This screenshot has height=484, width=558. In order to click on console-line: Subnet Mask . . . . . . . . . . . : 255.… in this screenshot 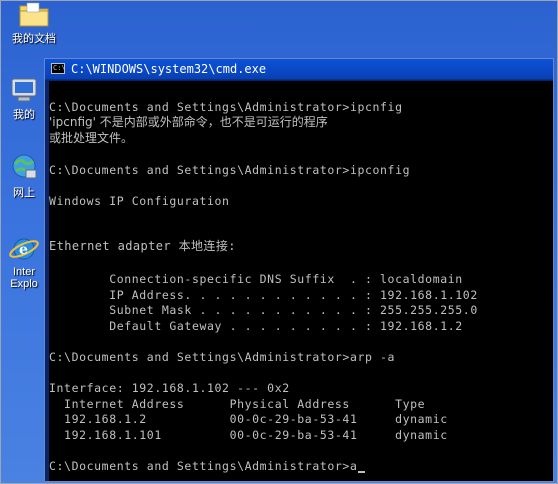, I will do `click(263, 310)`.